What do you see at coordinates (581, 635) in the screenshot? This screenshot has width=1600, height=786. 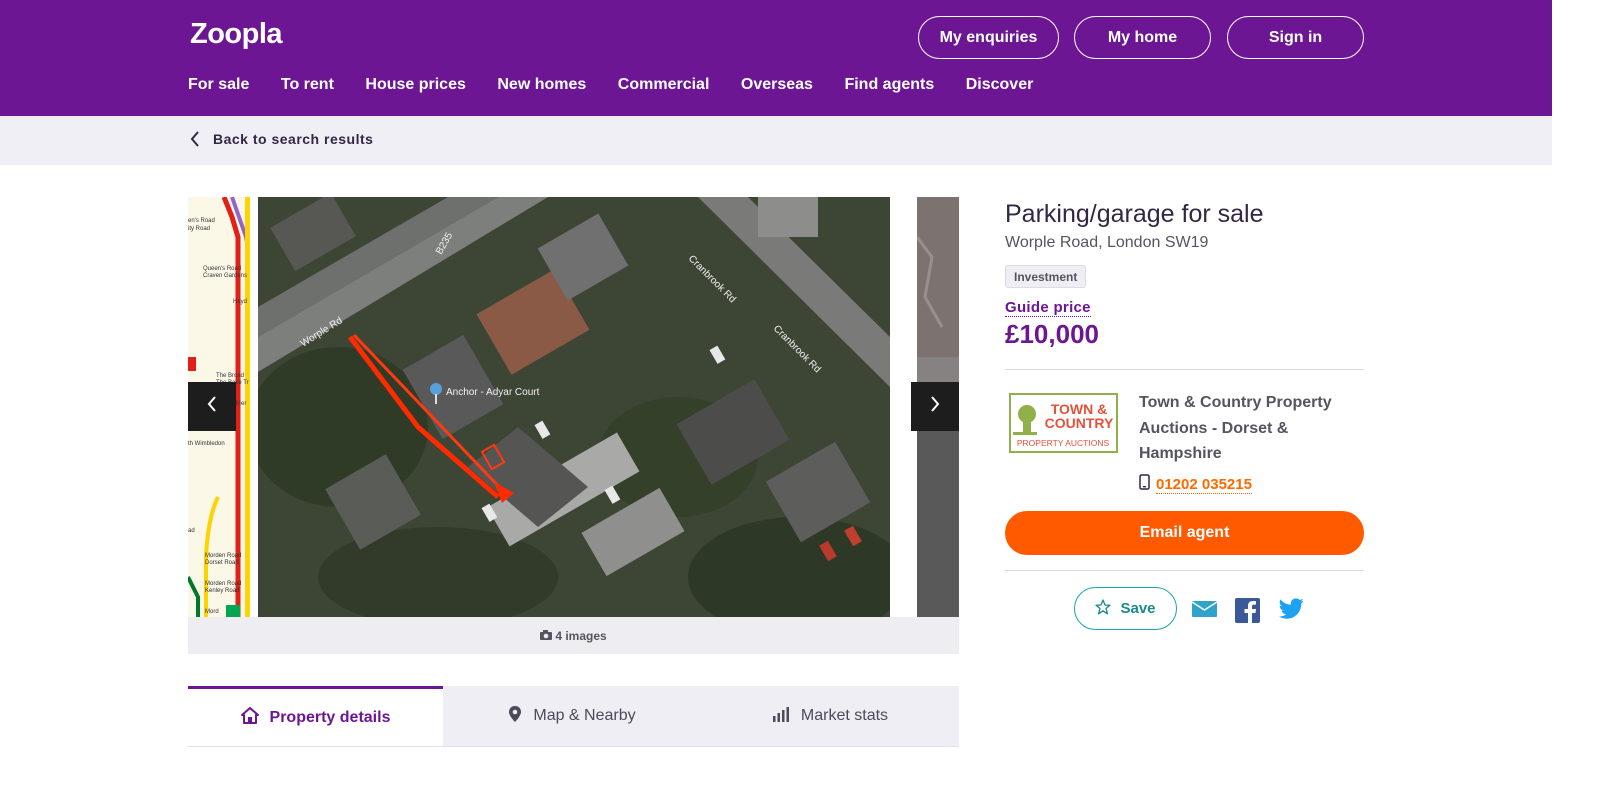 I see `image-count-label: 4 images` at bounding box center [581, 635].